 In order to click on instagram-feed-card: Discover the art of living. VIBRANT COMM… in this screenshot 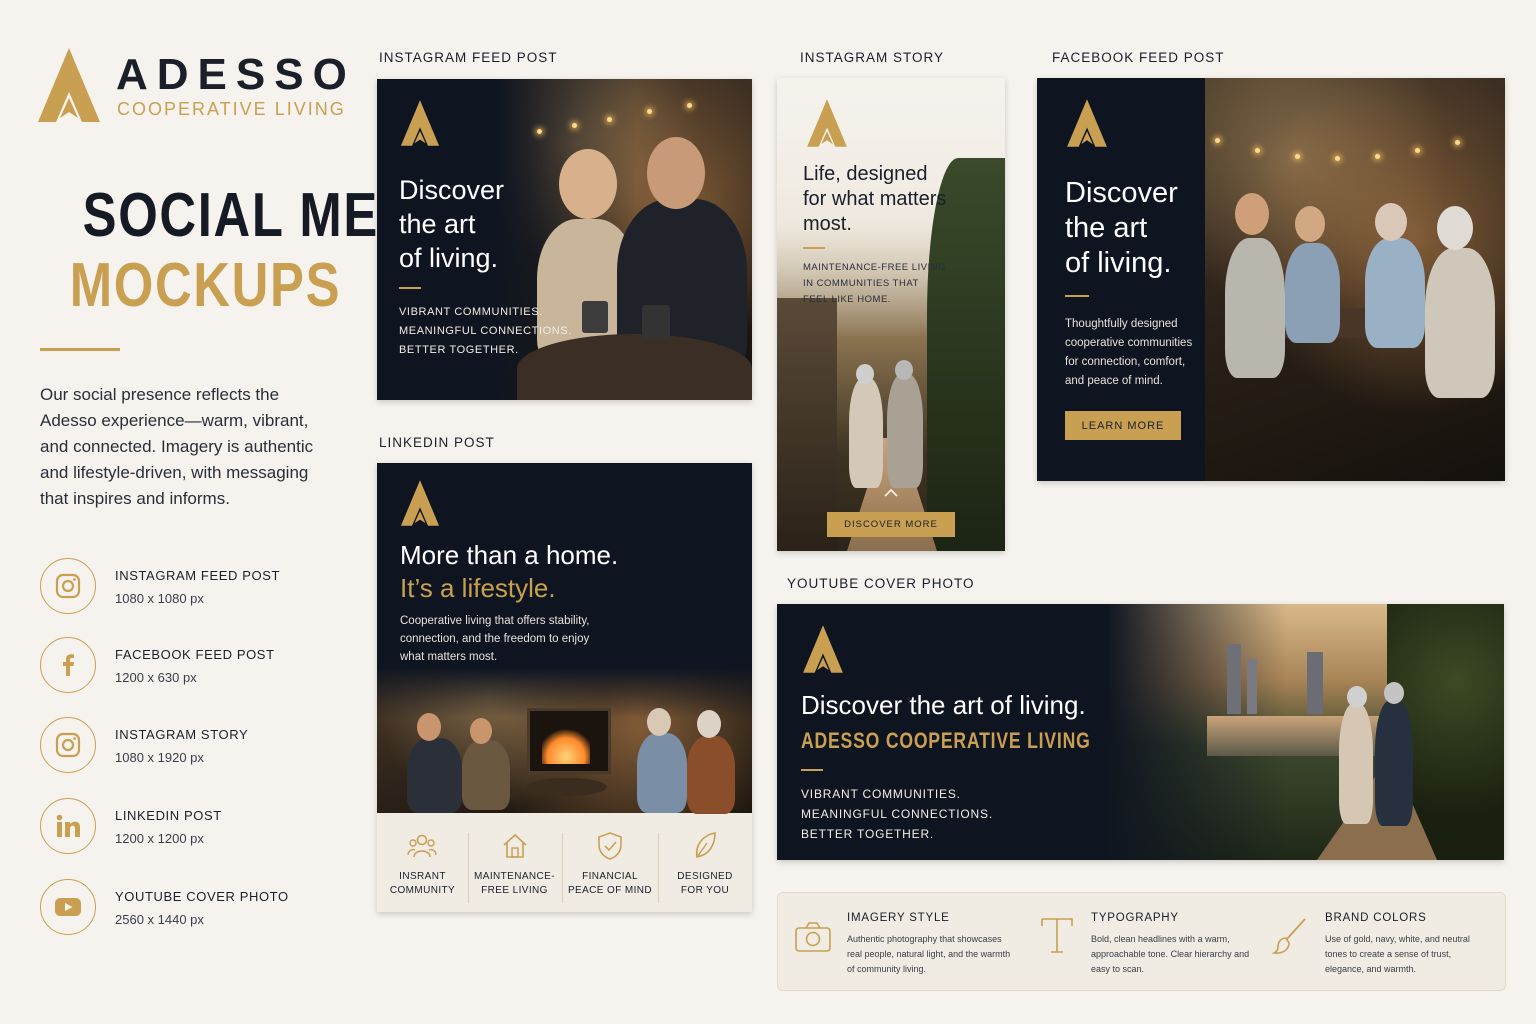, I will do `click(564, 239)`.